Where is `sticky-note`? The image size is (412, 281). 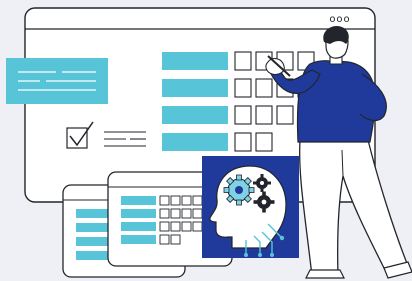
sticky-note is located at coordinates (57, 81).